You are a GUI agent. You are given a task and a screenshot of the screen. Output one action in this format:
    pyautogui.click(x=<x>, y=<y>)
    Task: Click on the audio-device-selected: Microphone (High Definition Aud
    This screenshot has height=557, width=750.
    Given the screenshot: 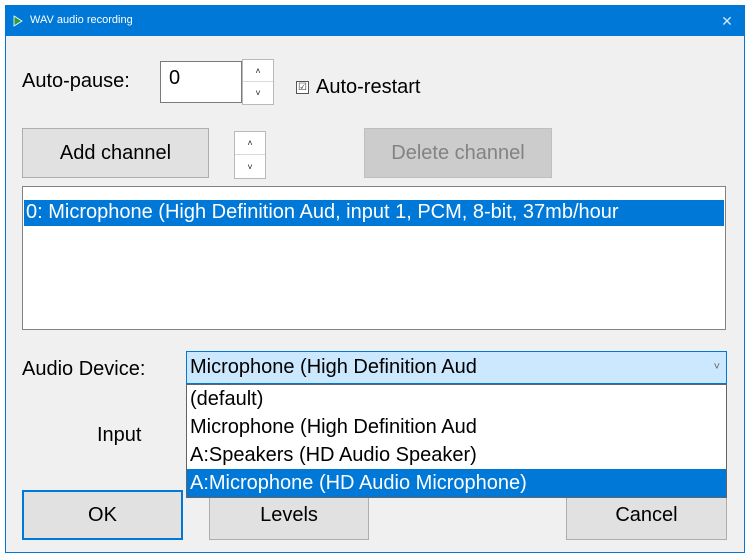 What is the action you would take?
    pyautogui.click(x=333, y=367)
    